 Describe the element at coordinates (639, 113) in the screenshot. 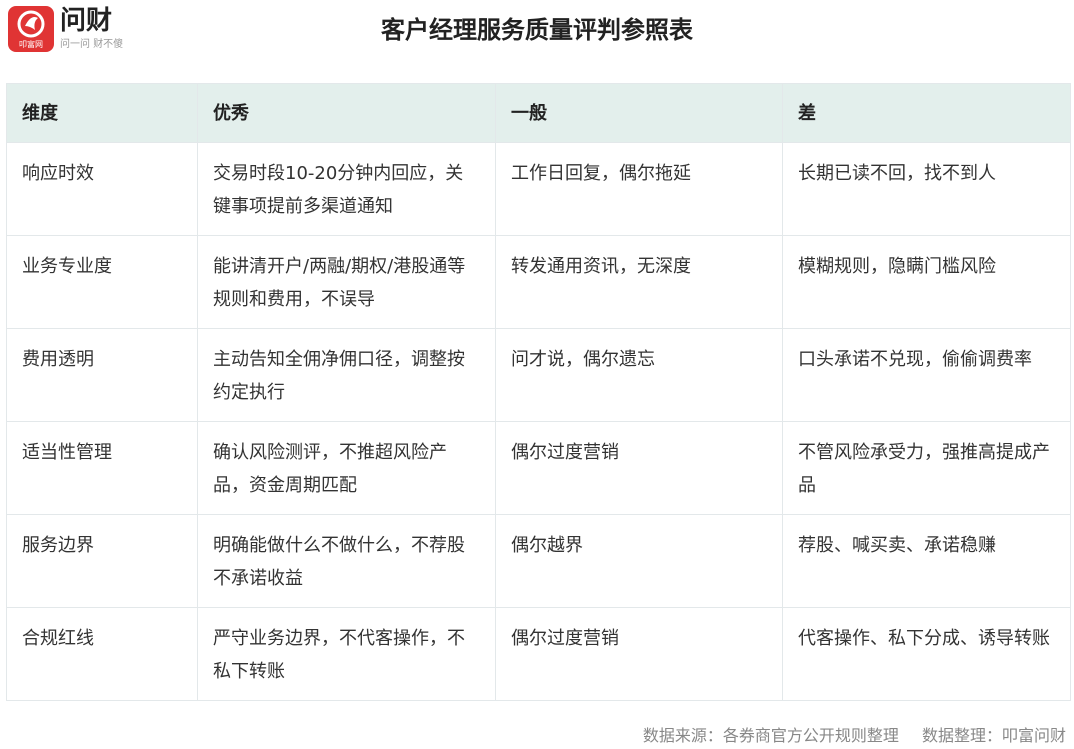

I see `header-average: 一般` at that location.